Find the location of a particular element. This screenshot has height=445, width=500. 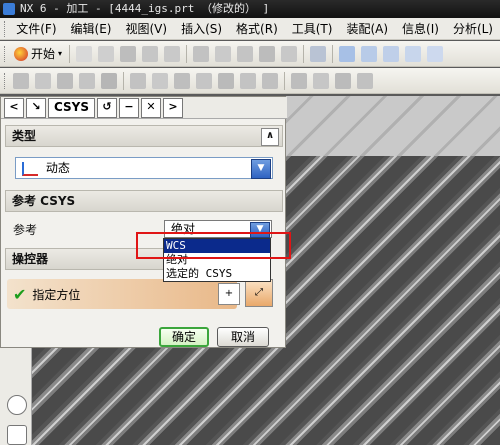

dialog-title: CSYS is located at coordinates (72, 107).